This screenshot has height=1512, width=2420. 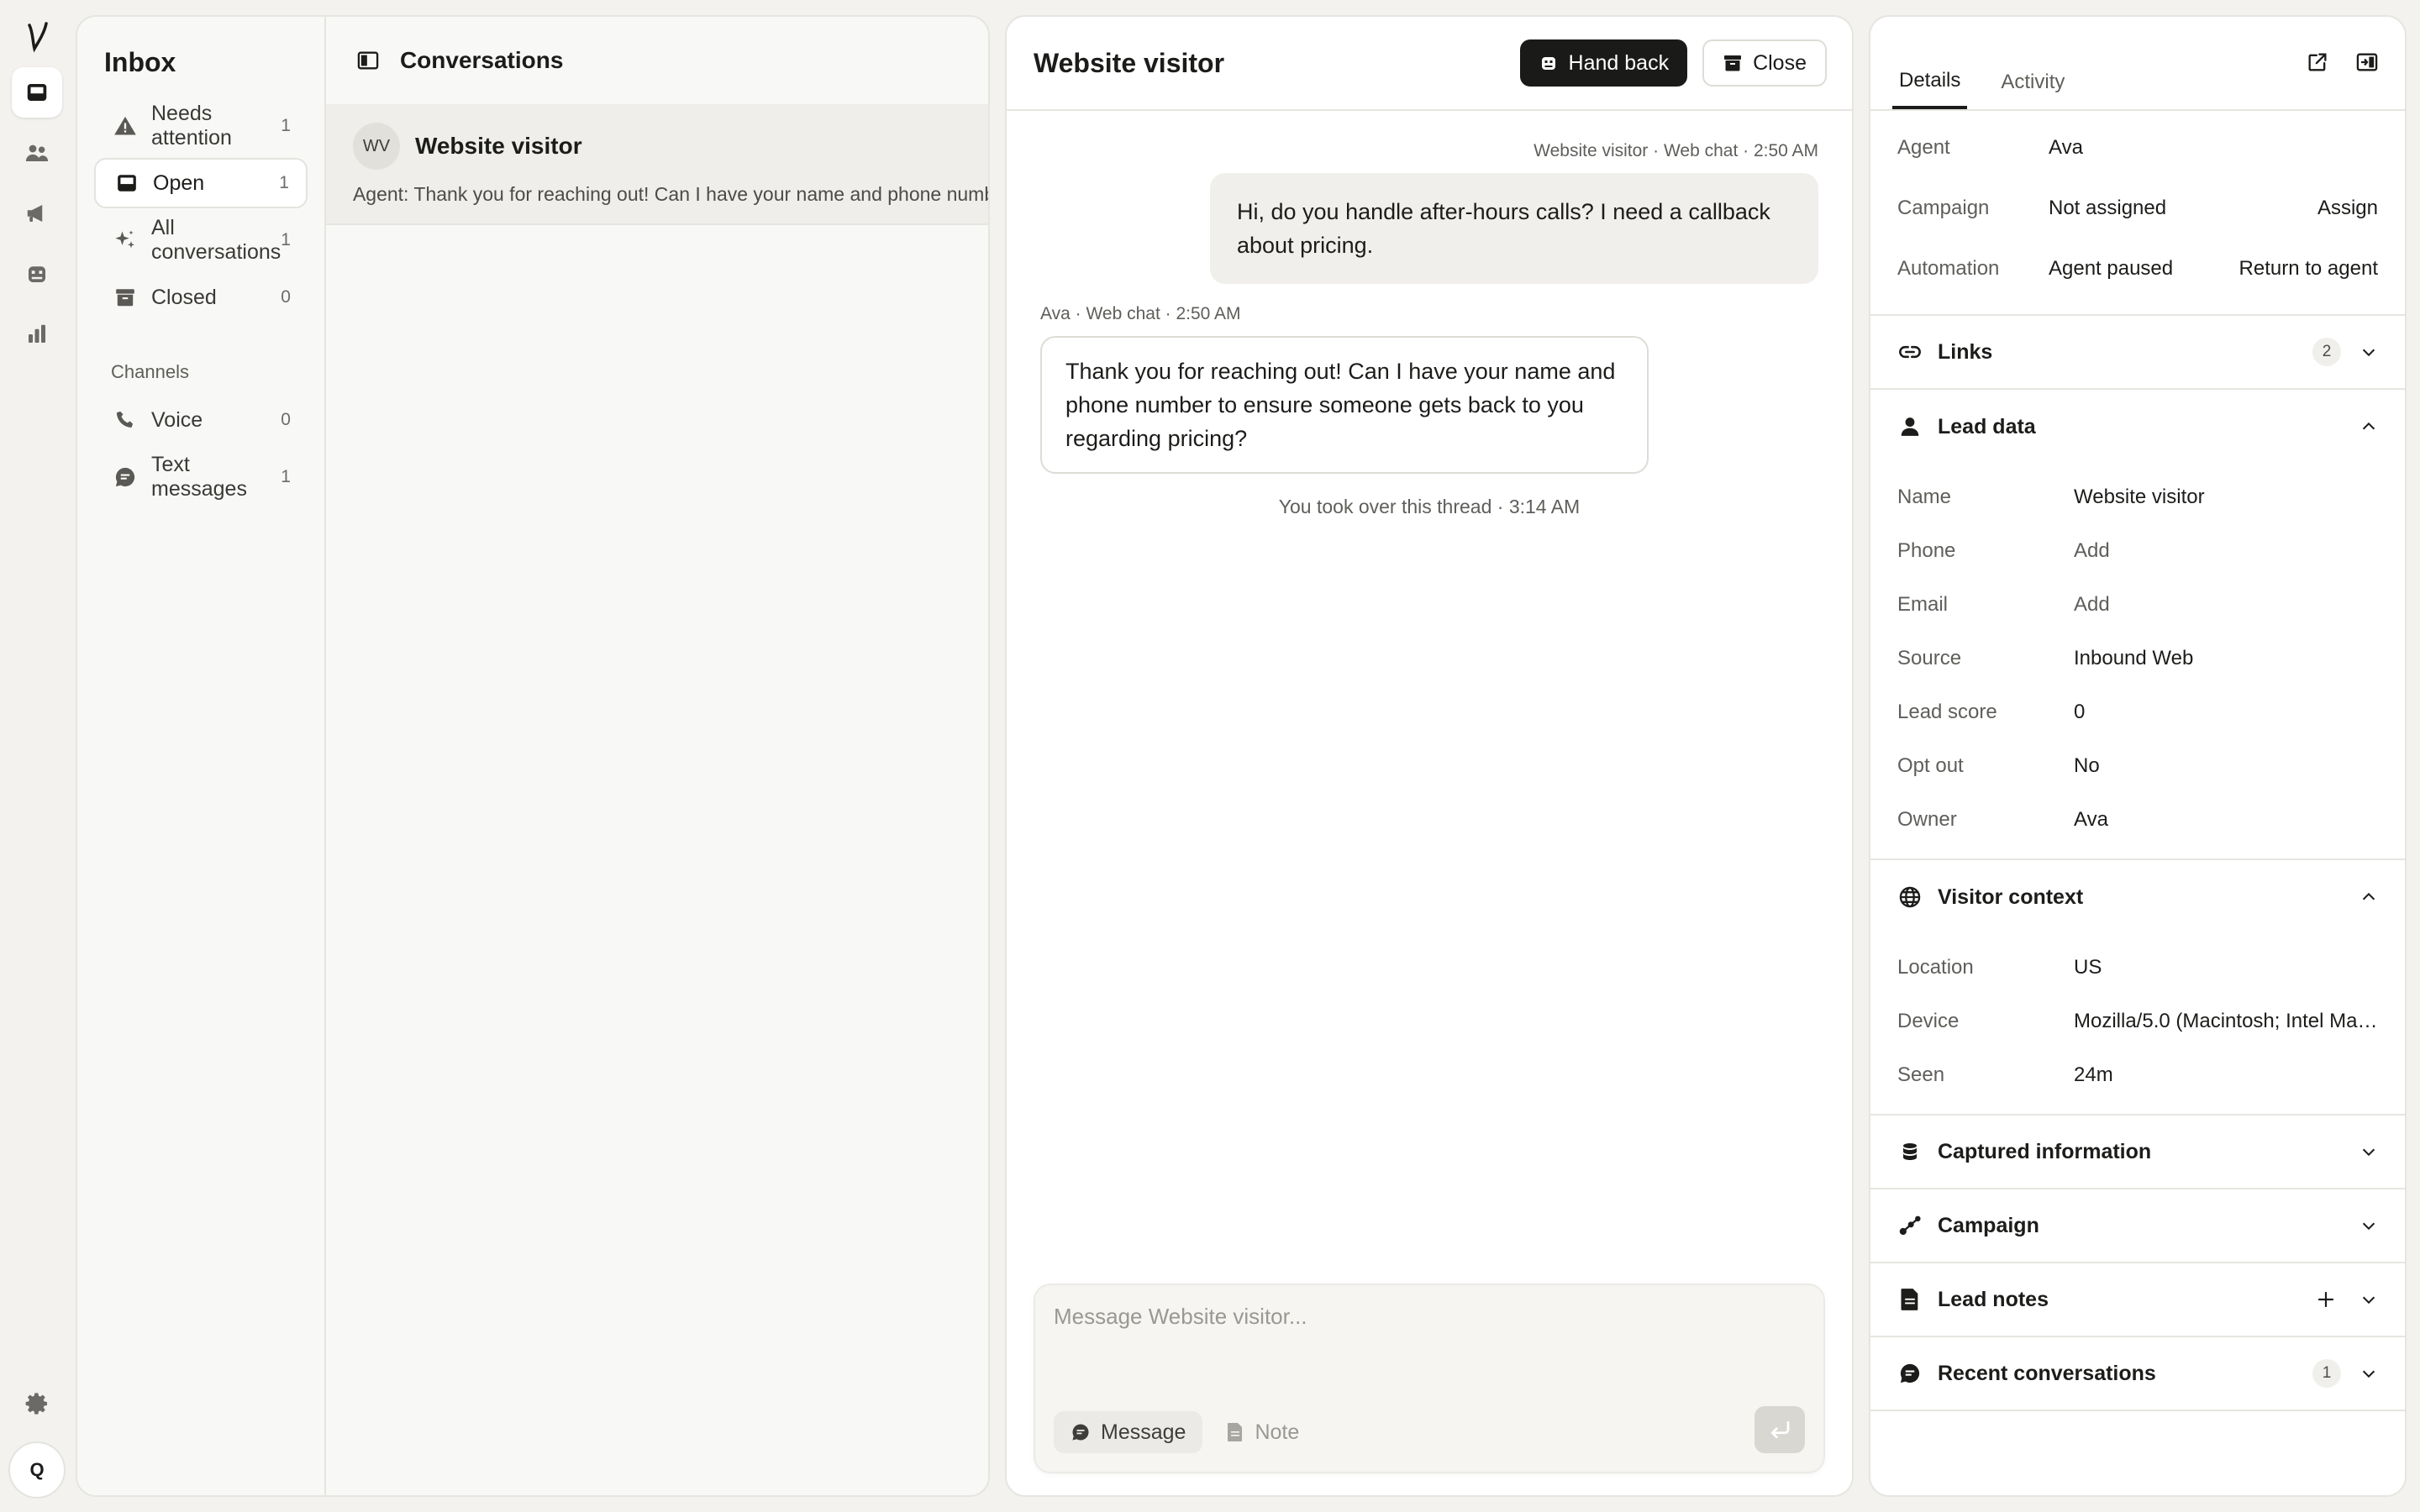 What do you see at coordinates (1910, 352) in the screenshot?
I see `link-icon` at bounding box center [1910, 352].